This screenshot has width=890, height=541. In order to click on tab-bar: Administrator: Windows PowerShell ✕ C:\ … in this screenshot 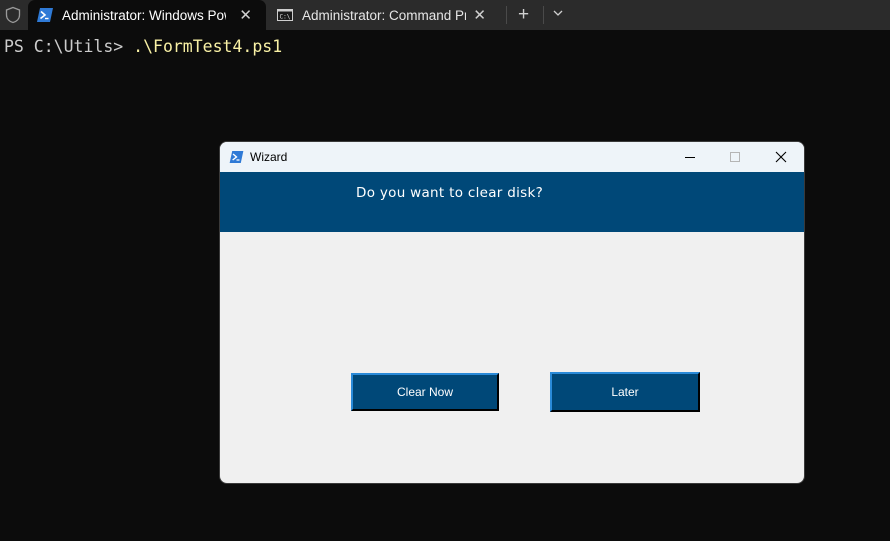, I will do `click(445, 15)`.